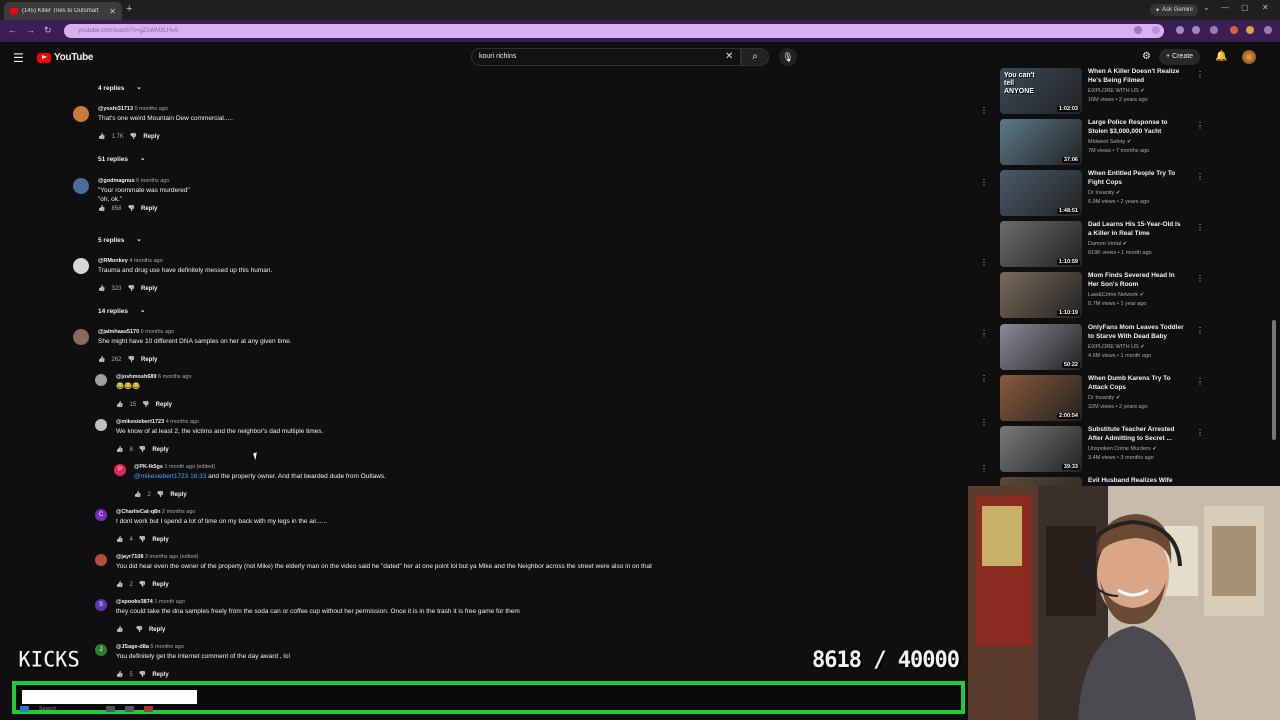  What do you see at coordinates (172, 557) in the screenshot?
I see `comment-time: 3 months ago (edited)` at bounding box center [172, 557].